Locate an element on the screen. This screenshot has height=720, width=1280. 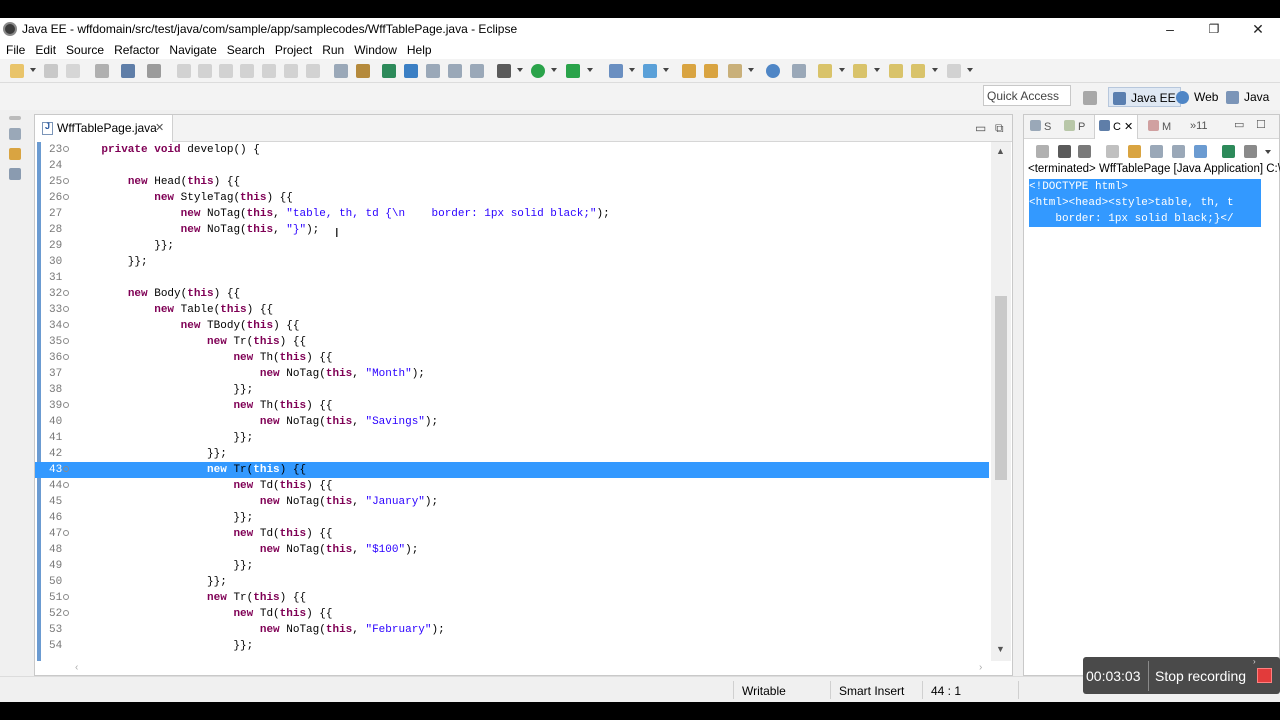
code-line: 25 new Head(this) {{ is located at coordinates (512, 182).